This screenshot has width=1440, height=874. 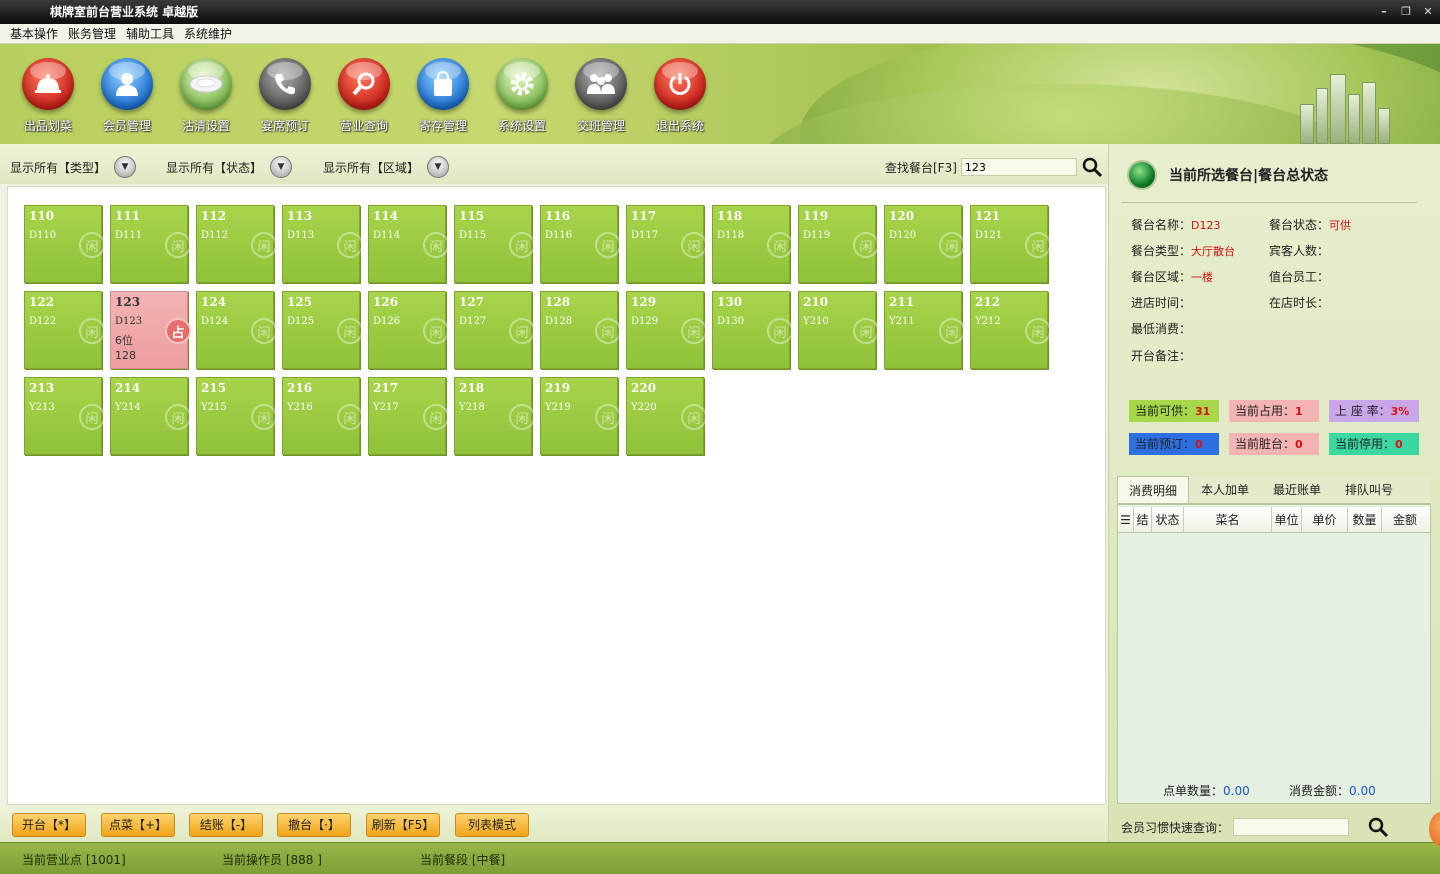 I want to click on column-header-price: 单价, so click(x=1325, y=519).